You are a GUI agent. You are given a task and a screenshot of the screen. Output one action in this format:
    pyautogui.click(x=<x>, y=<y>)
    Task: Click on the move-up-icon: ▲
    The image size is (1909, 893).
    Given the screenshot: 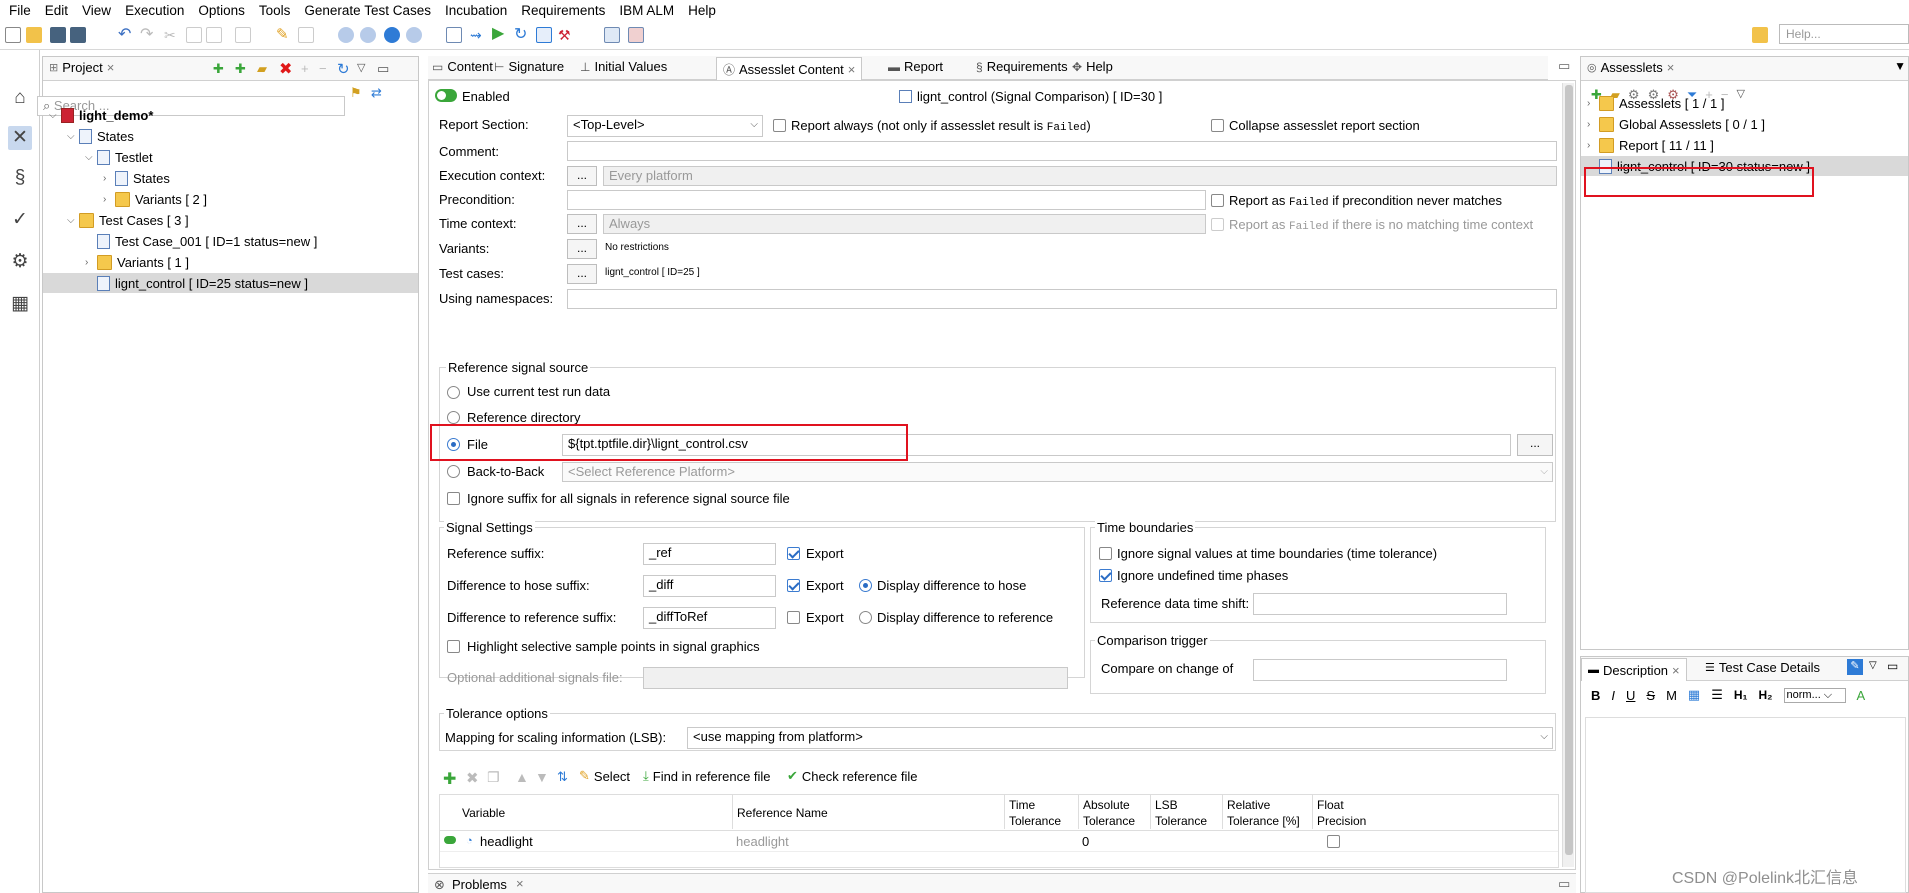 What is the action you would take?
    pyautogui.click(x=522, y=777)
    